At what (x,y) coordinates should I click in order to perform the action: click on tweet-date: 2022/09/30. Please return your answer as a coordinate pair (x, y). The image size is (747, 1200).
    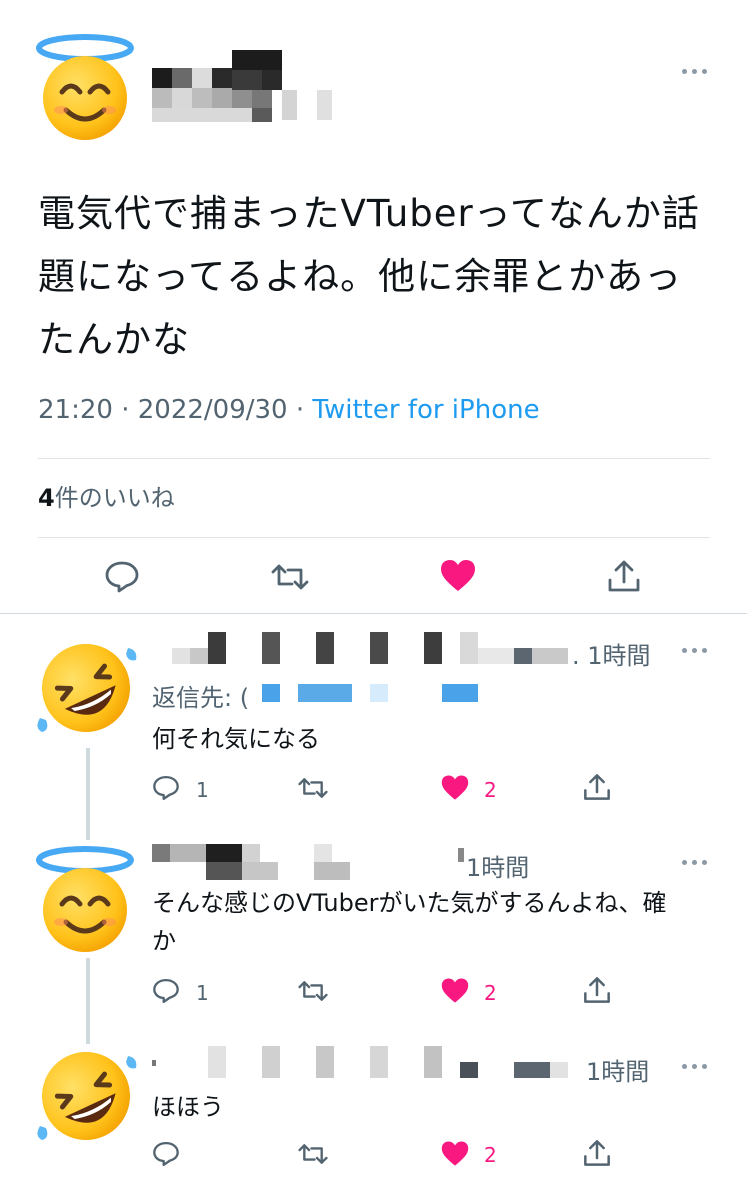
    Looking at the image, I should click on (212, 410).